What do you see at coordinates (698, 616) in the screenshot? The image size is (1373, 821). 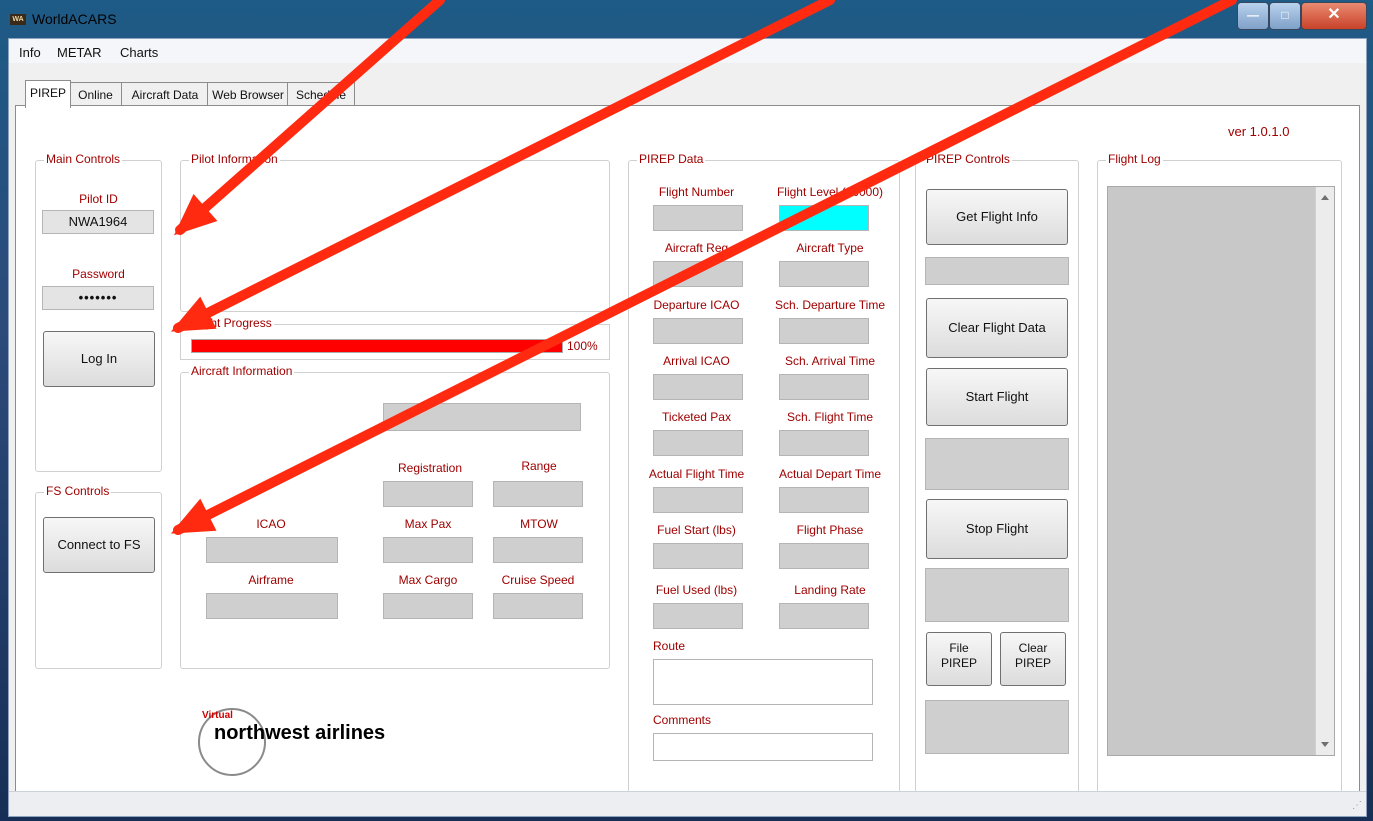 I see `fuel-used-field` at bounding box center [698, 616].